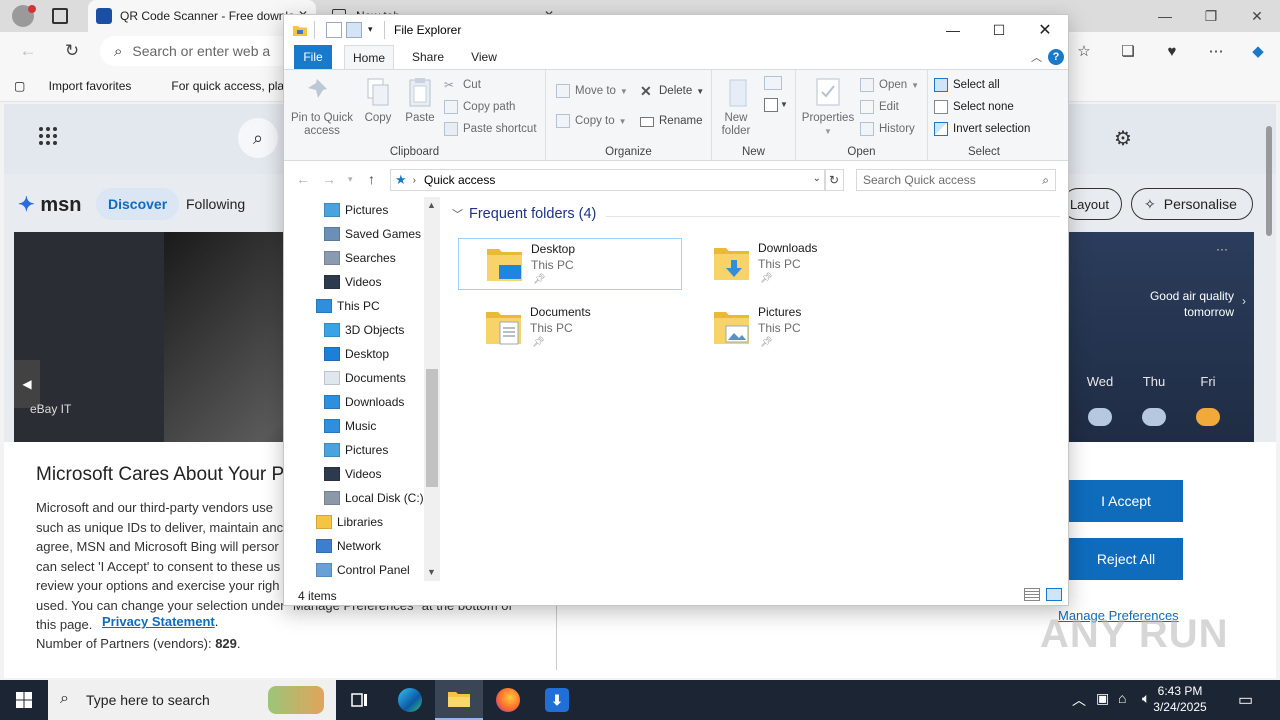  I want to click on breadcrumb-chevron-icon: ›, so click(414, 180).